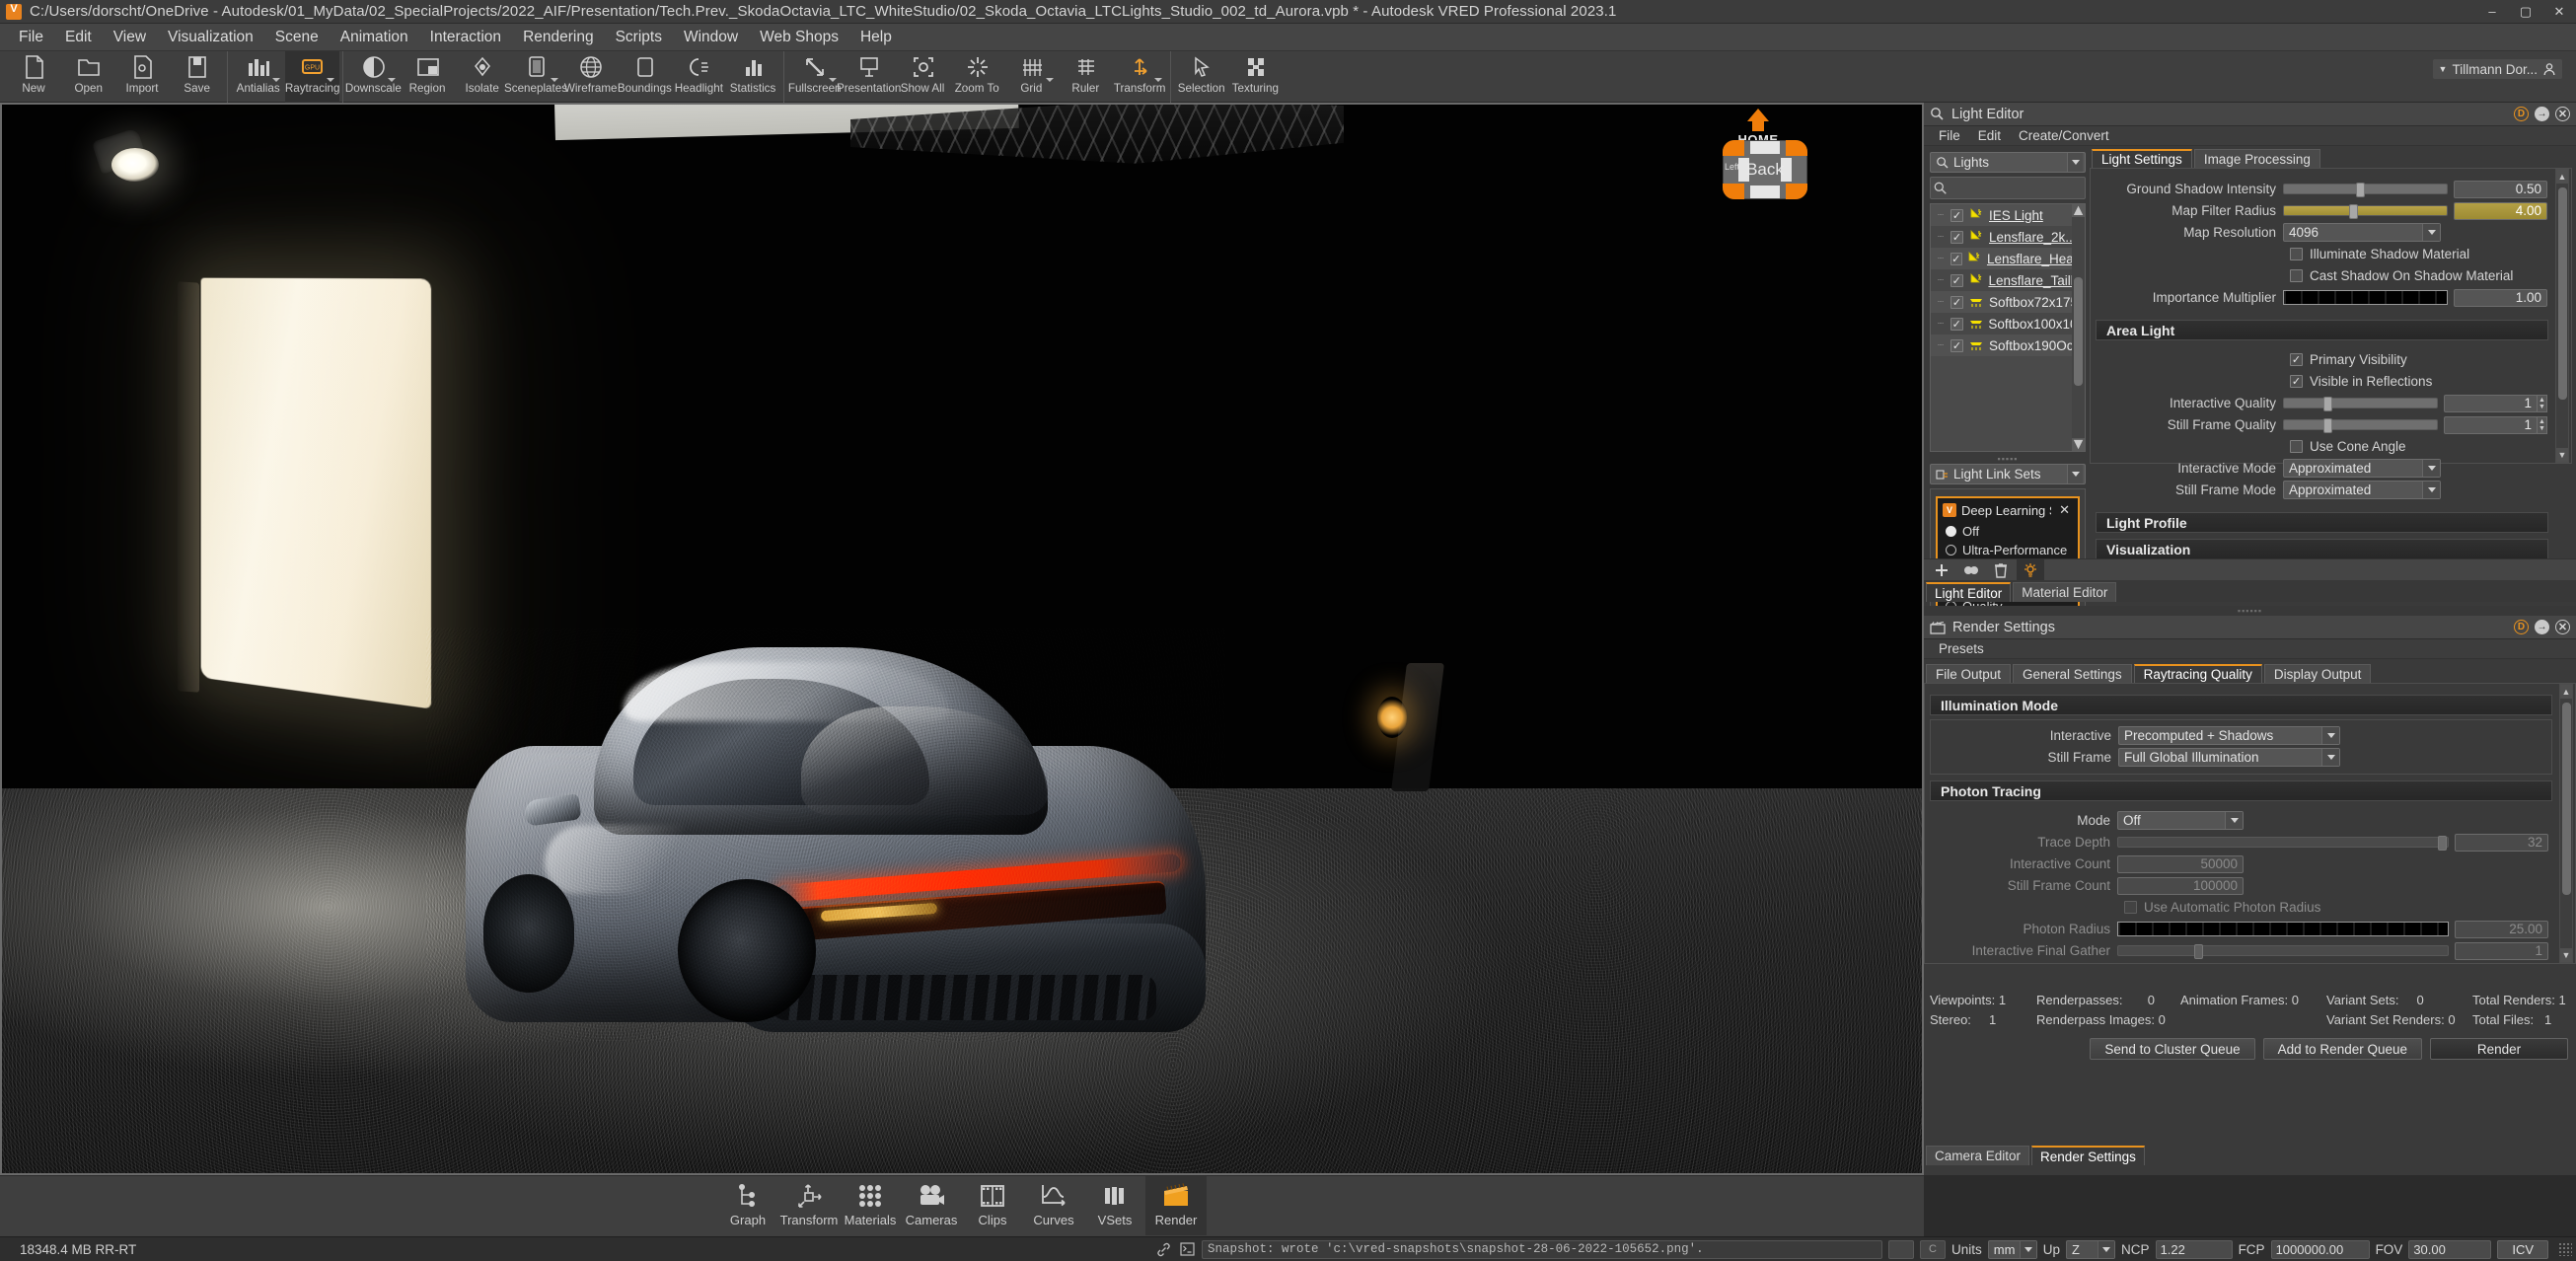  Describe the element at coordinates (2008, 474) in the screenshot. I see `light-link-sets-combo: Light Link Sets` at that location.